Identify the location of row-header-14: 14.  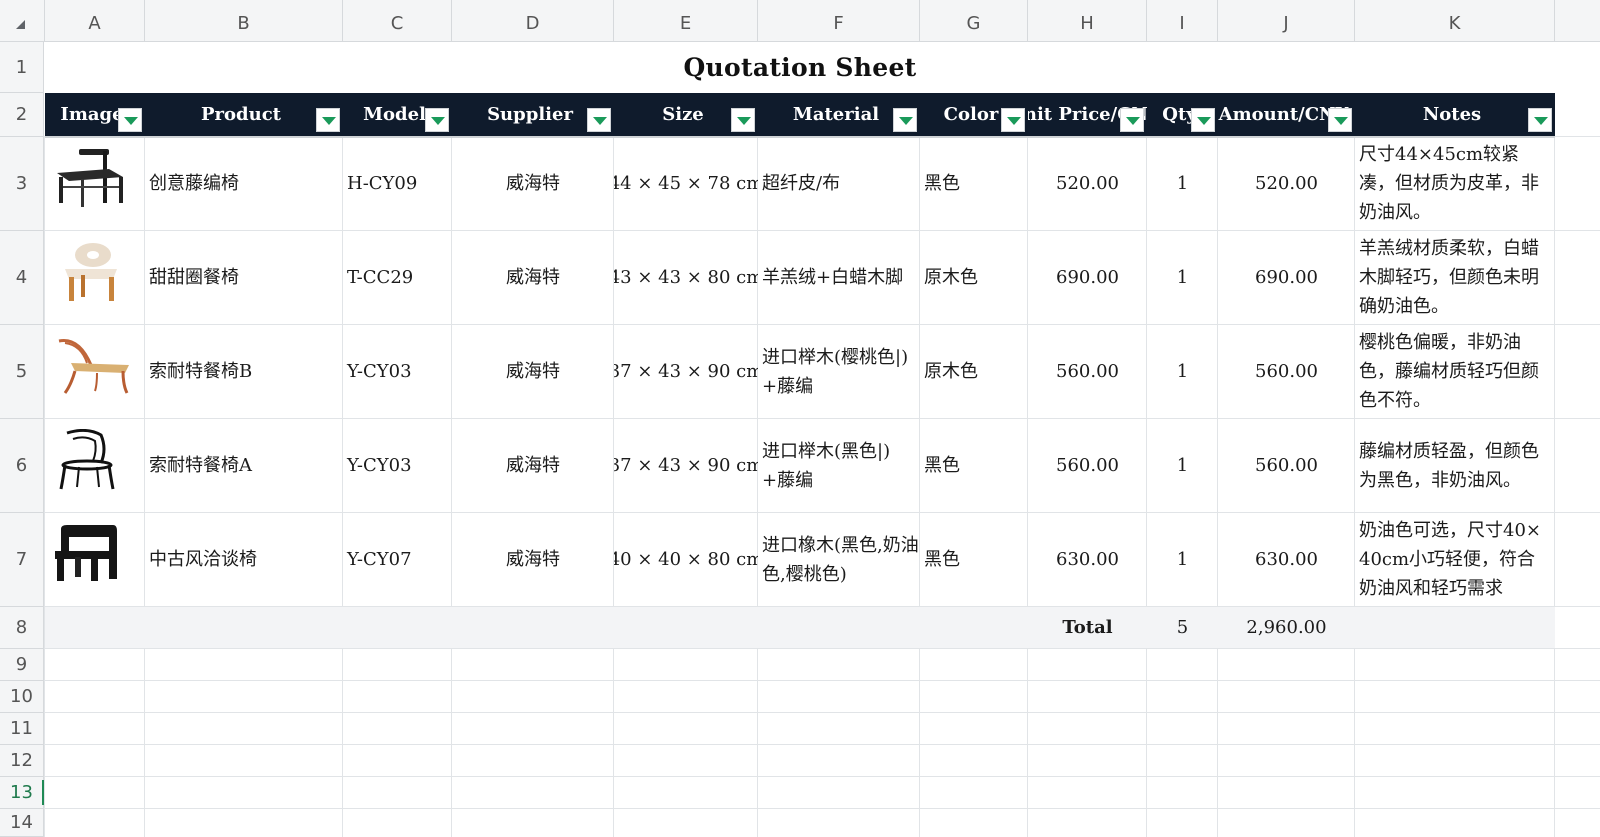
(22, 823).